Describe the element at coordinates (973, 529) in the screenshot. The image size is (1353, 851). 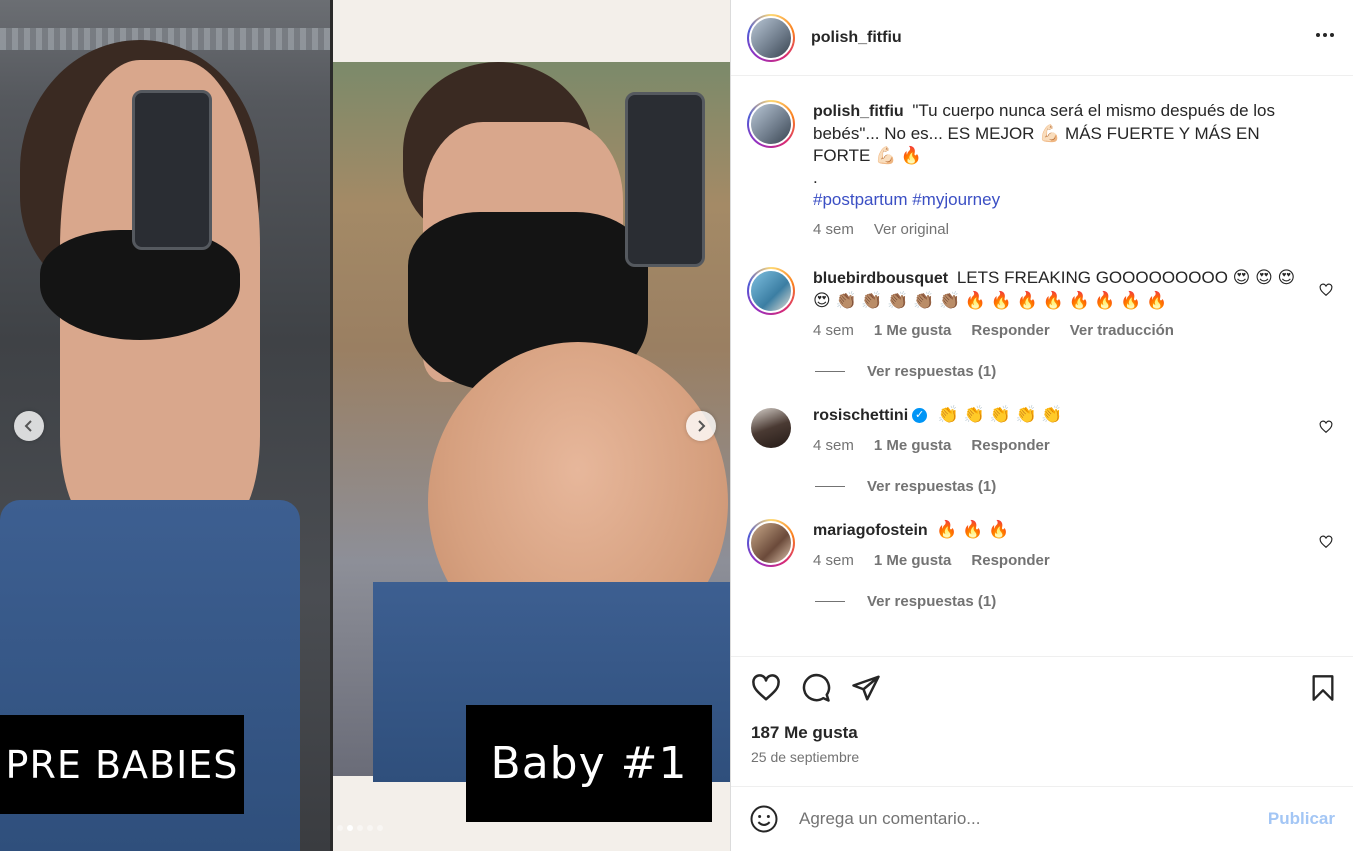
I see `comment-text: 🔥 🔥 🔥` at that location.